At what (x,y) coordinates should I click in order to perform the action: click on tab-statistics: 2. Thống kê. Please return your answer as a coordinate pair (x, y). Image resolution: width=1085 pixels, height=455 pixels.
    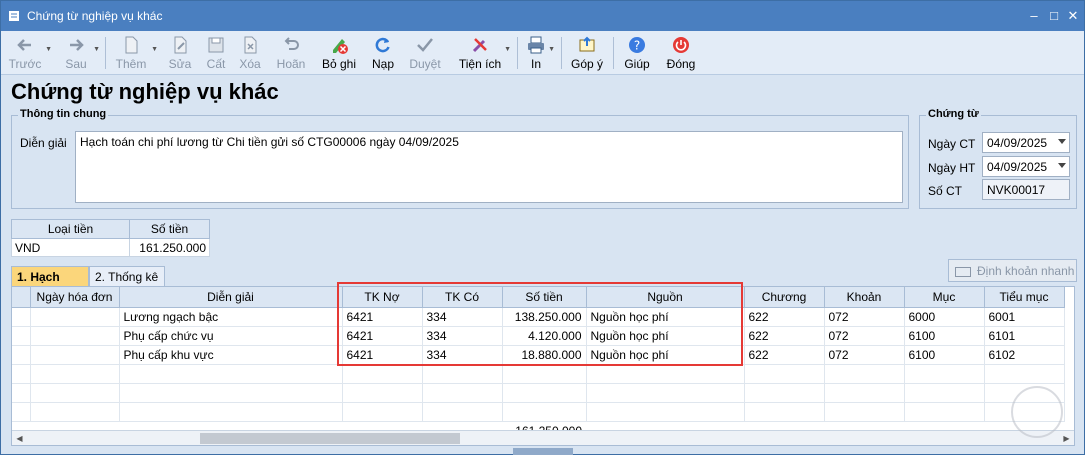
    Looking at the image, I should click on (127, 276).